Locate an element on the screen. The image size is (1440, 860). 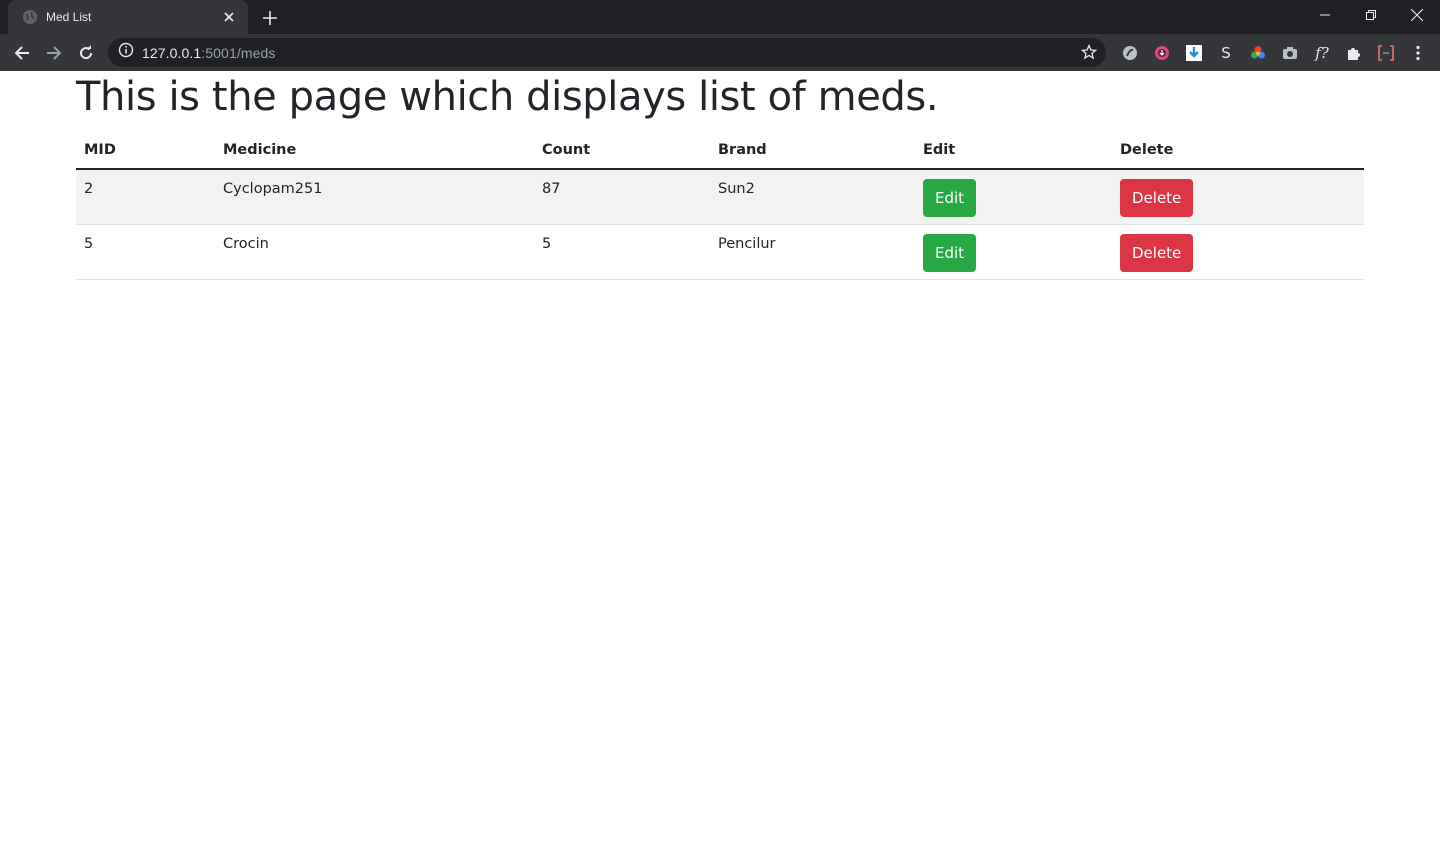
puzzle-icon is located at coordinates (1354, 53).